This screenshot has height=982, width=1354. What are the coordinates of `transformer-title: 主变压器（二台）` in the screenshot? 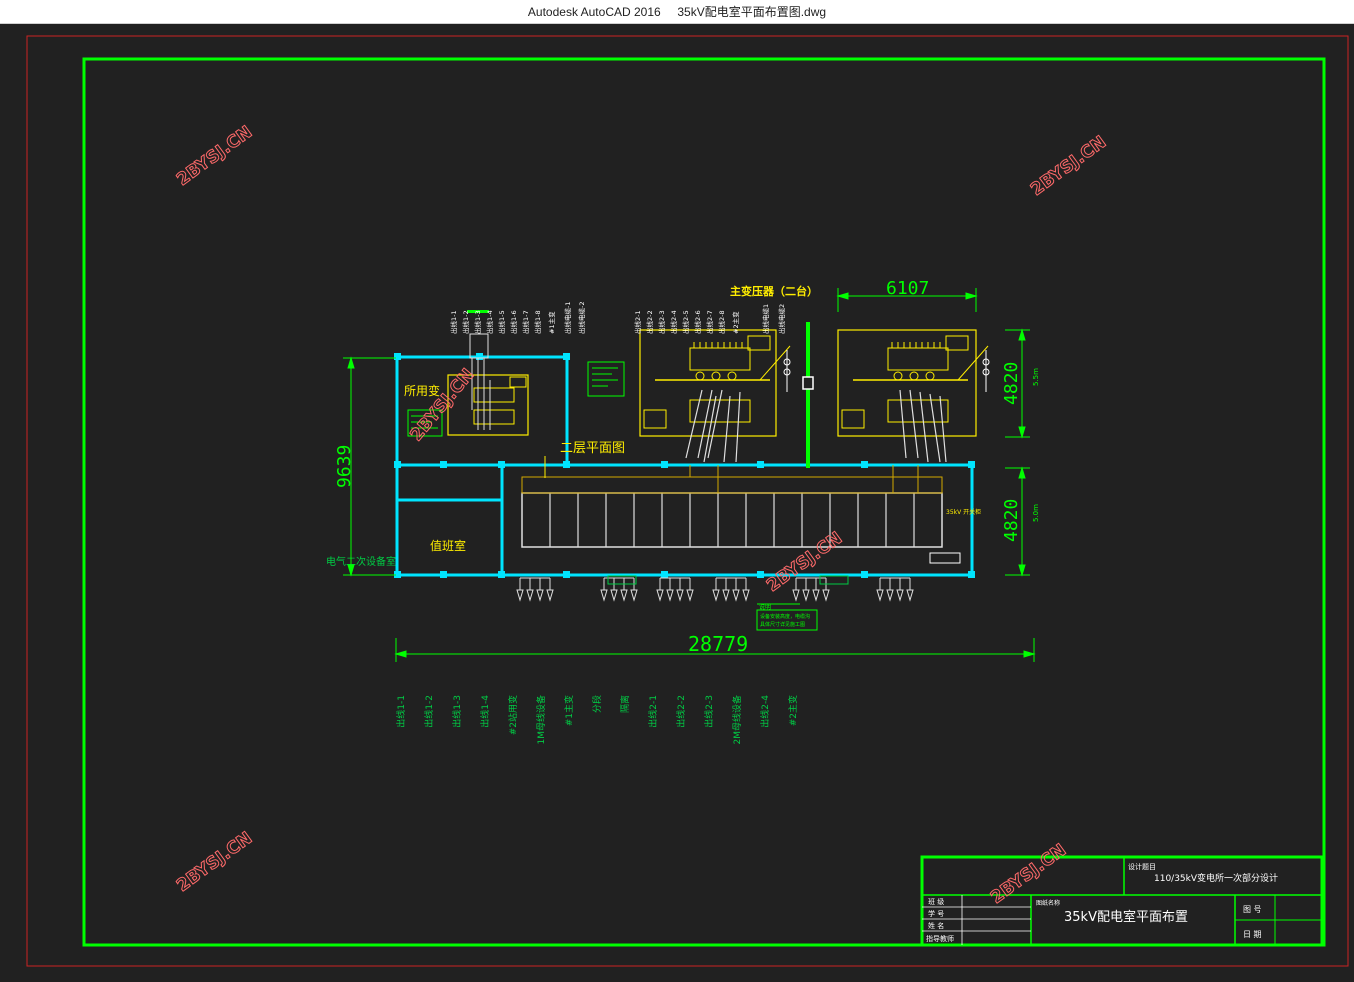 It's located at (774, 291).